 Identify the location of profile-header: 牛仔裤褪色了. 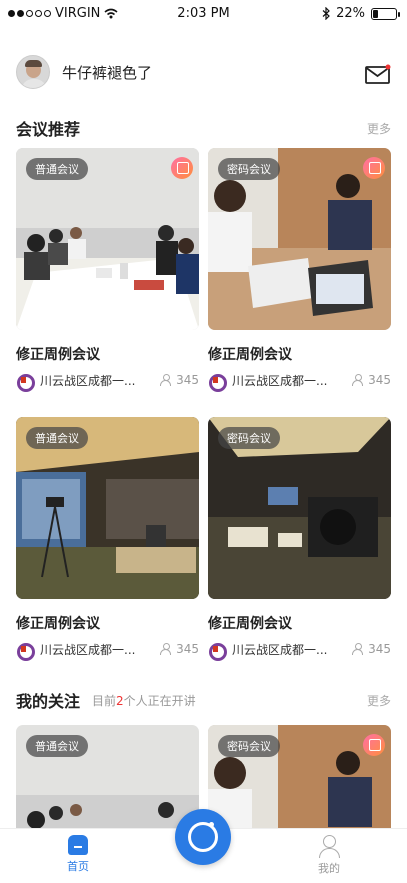
(84, 72).